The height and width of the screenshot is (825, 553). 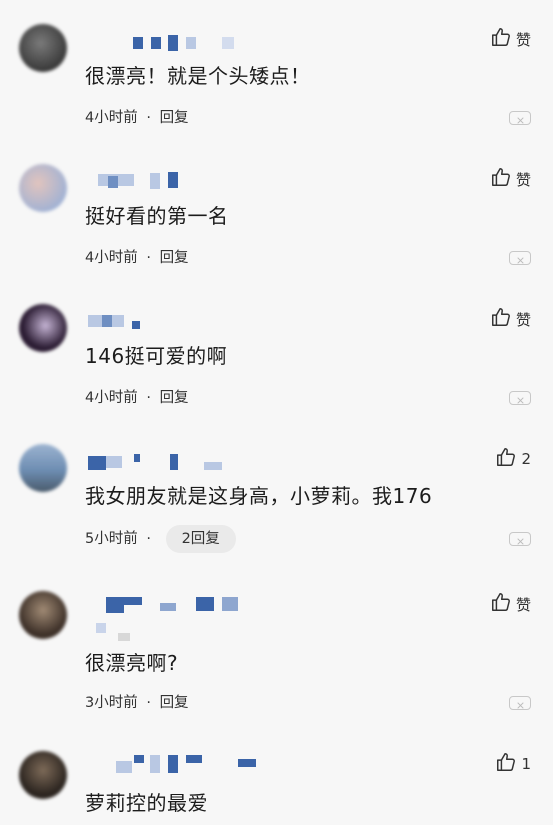 I want to click on like-button: 2, so click(x=513, y=459).